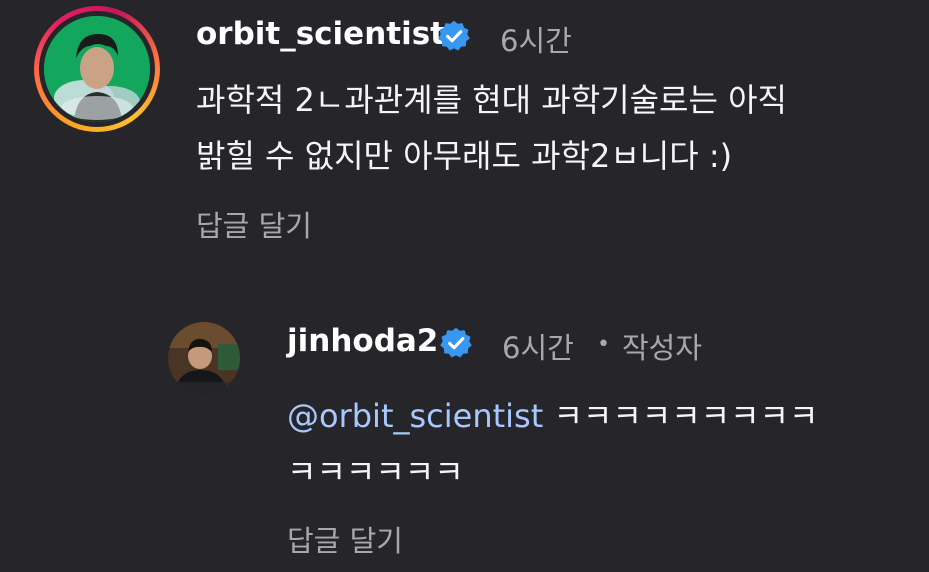  What do you see at coordinates (456, 342) in the screenshot?
I see `verified-badge-icon` at bounding box center [456, 342].